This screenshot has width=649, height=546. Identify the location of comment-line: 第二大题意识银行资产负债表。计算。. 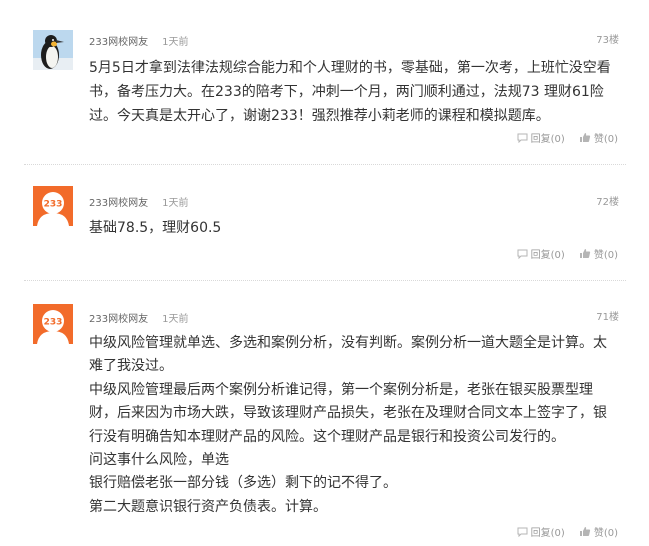
(208, 506).